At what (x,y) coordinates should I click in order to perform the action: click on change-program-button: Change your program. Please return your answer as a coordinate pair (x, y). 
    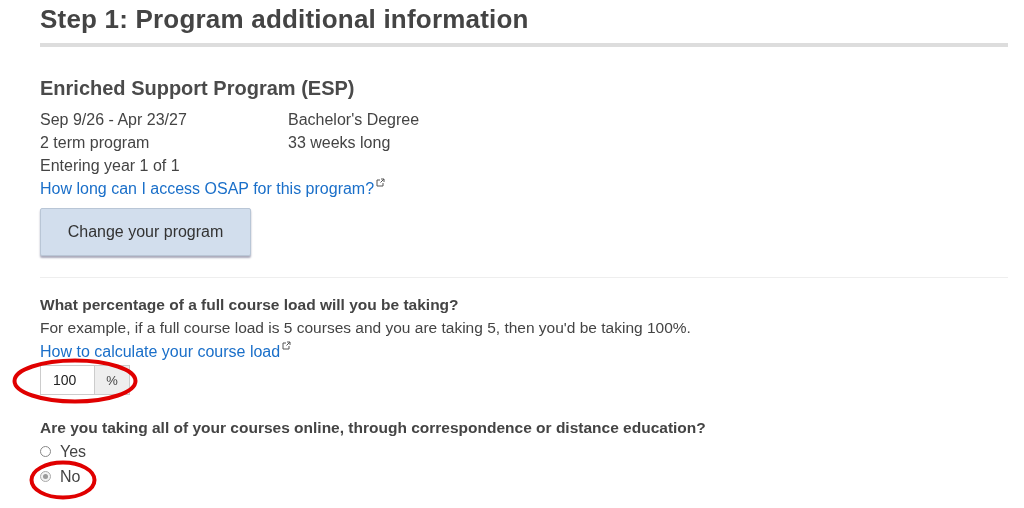
    Looking at the image, I should click on (145, 232).